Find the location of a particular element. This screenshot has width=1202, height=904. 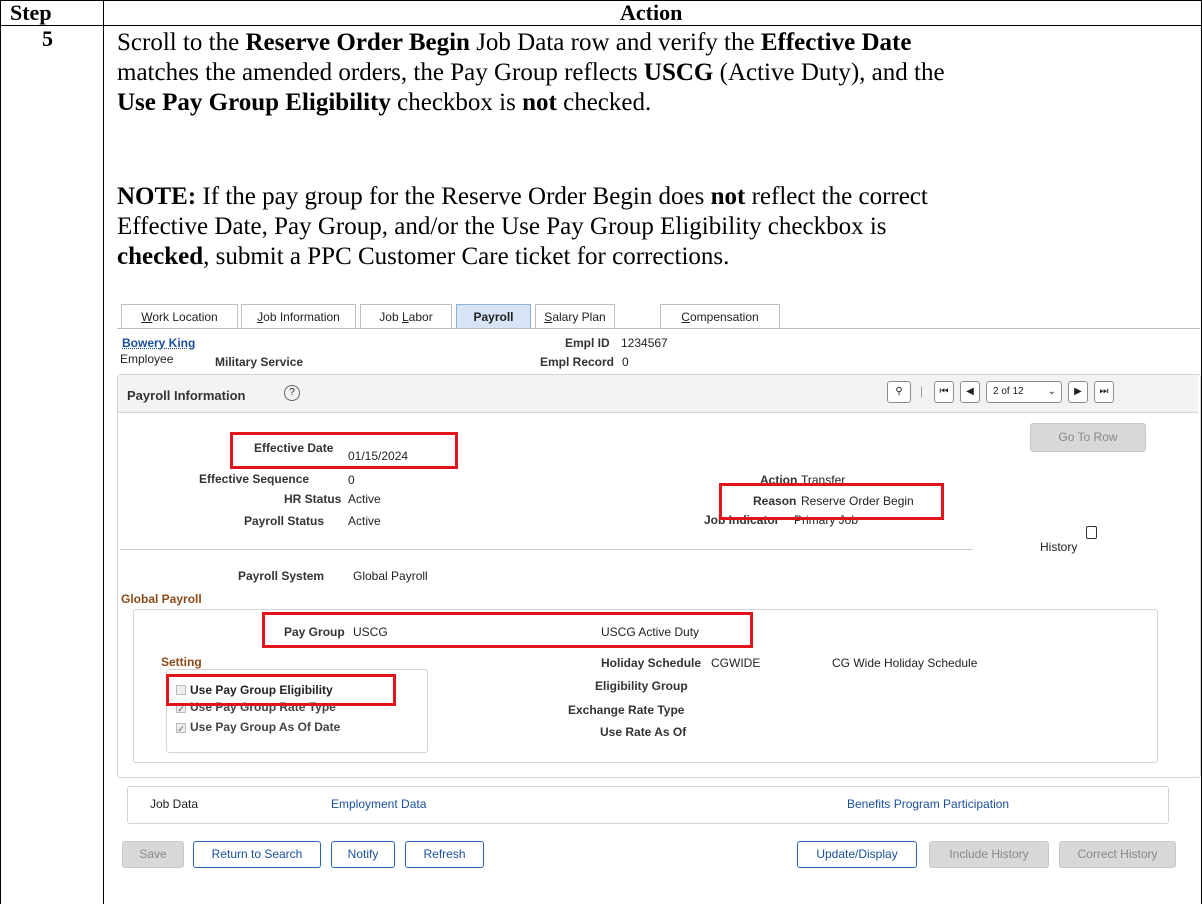

row-pager-select: 2 of 12 ⌄ is located at coordinates (1024, 392).